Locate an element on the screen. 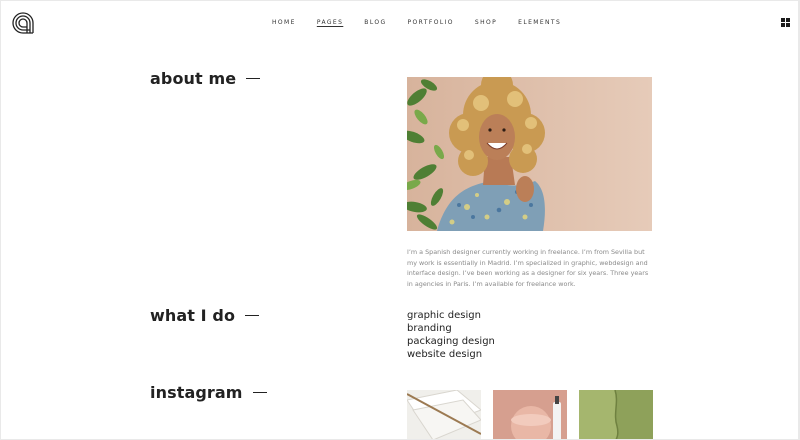  about-heading: about me is located at coordinates (205, 78).